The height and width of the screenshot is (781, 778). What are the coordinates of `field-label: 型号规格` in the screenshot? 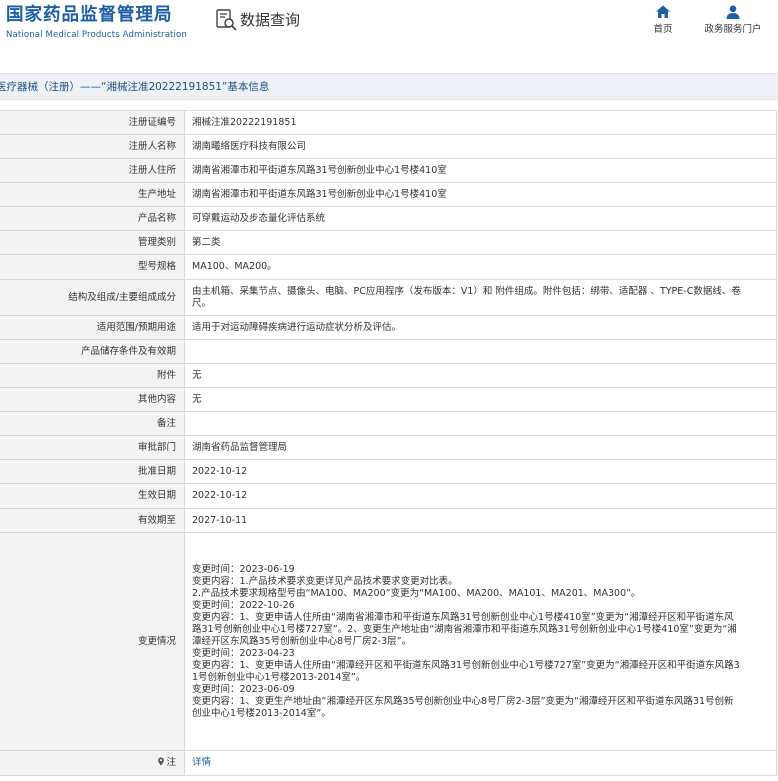 It's located at (92, 267).